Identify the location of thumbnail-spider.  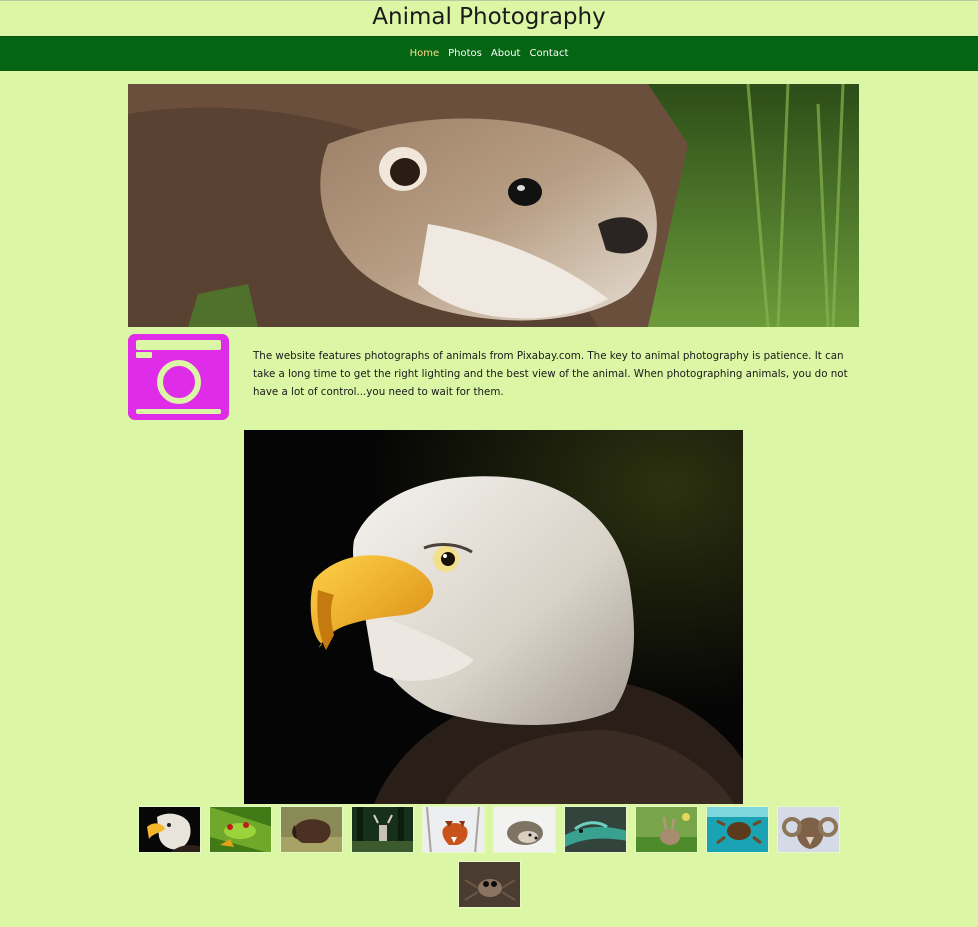
(489, 884).